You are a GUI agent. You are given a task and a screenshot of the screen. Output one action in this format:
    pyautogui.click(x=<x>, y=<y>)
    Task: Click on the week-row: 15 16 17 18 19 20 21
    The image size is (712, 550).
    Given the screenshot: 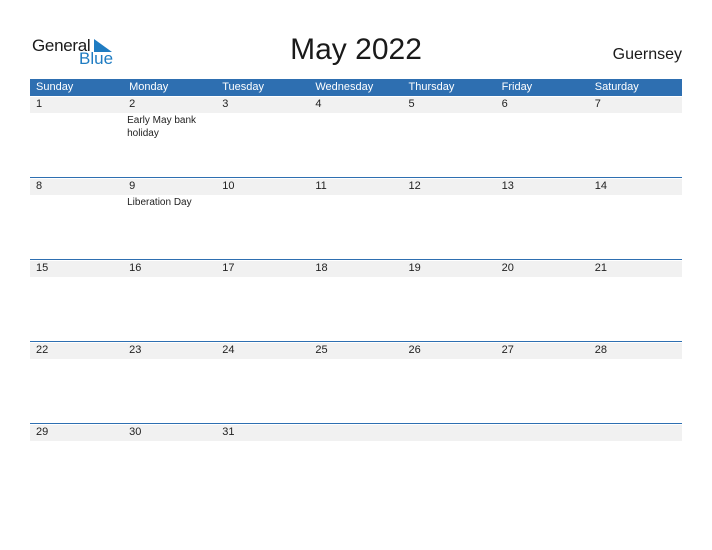 What is the action you would take?
    pyautogui.click(x=356, y=300)
    